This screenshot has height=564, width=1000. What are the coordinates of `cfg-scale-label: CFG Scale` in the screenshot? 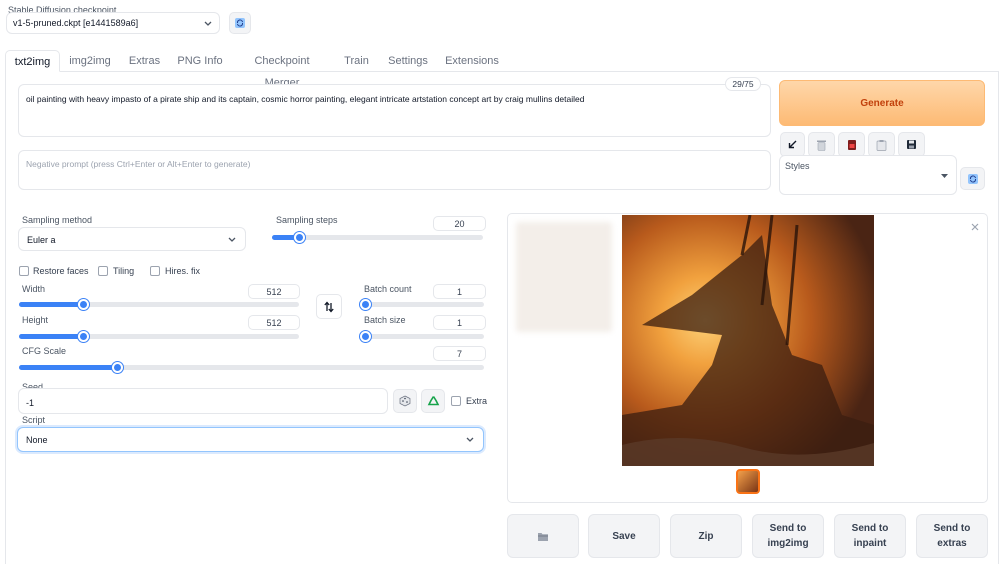 It's located at (44, 351).